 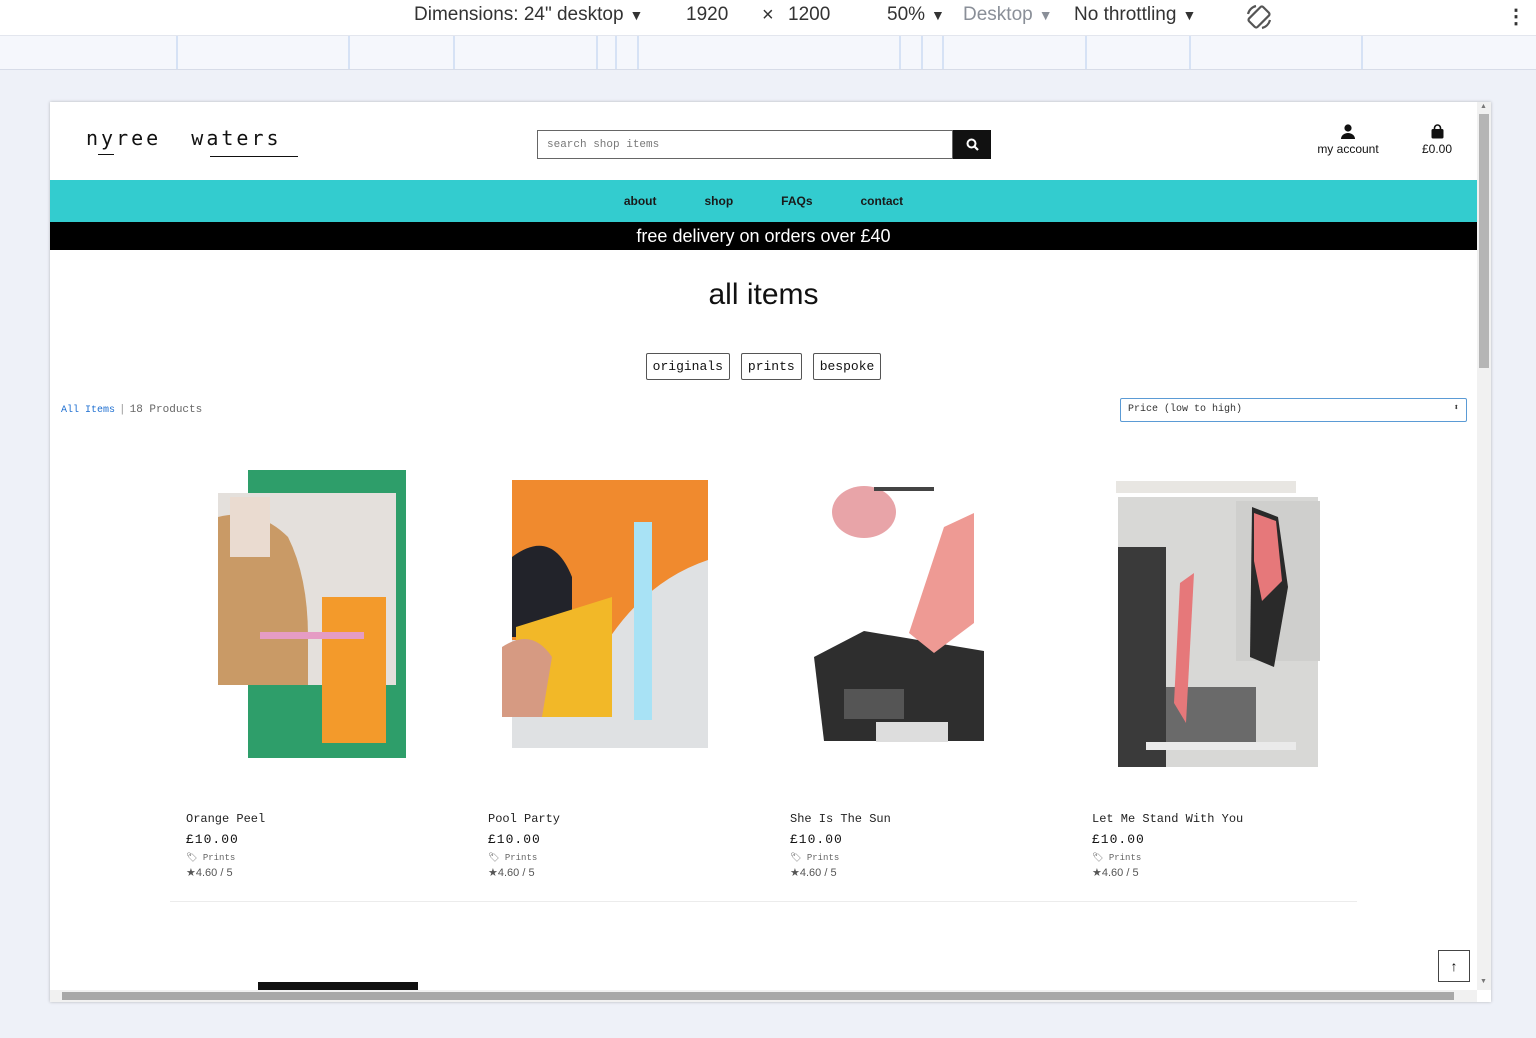 I want to click on all-items-link: All Items, so click(x=88, y=410).